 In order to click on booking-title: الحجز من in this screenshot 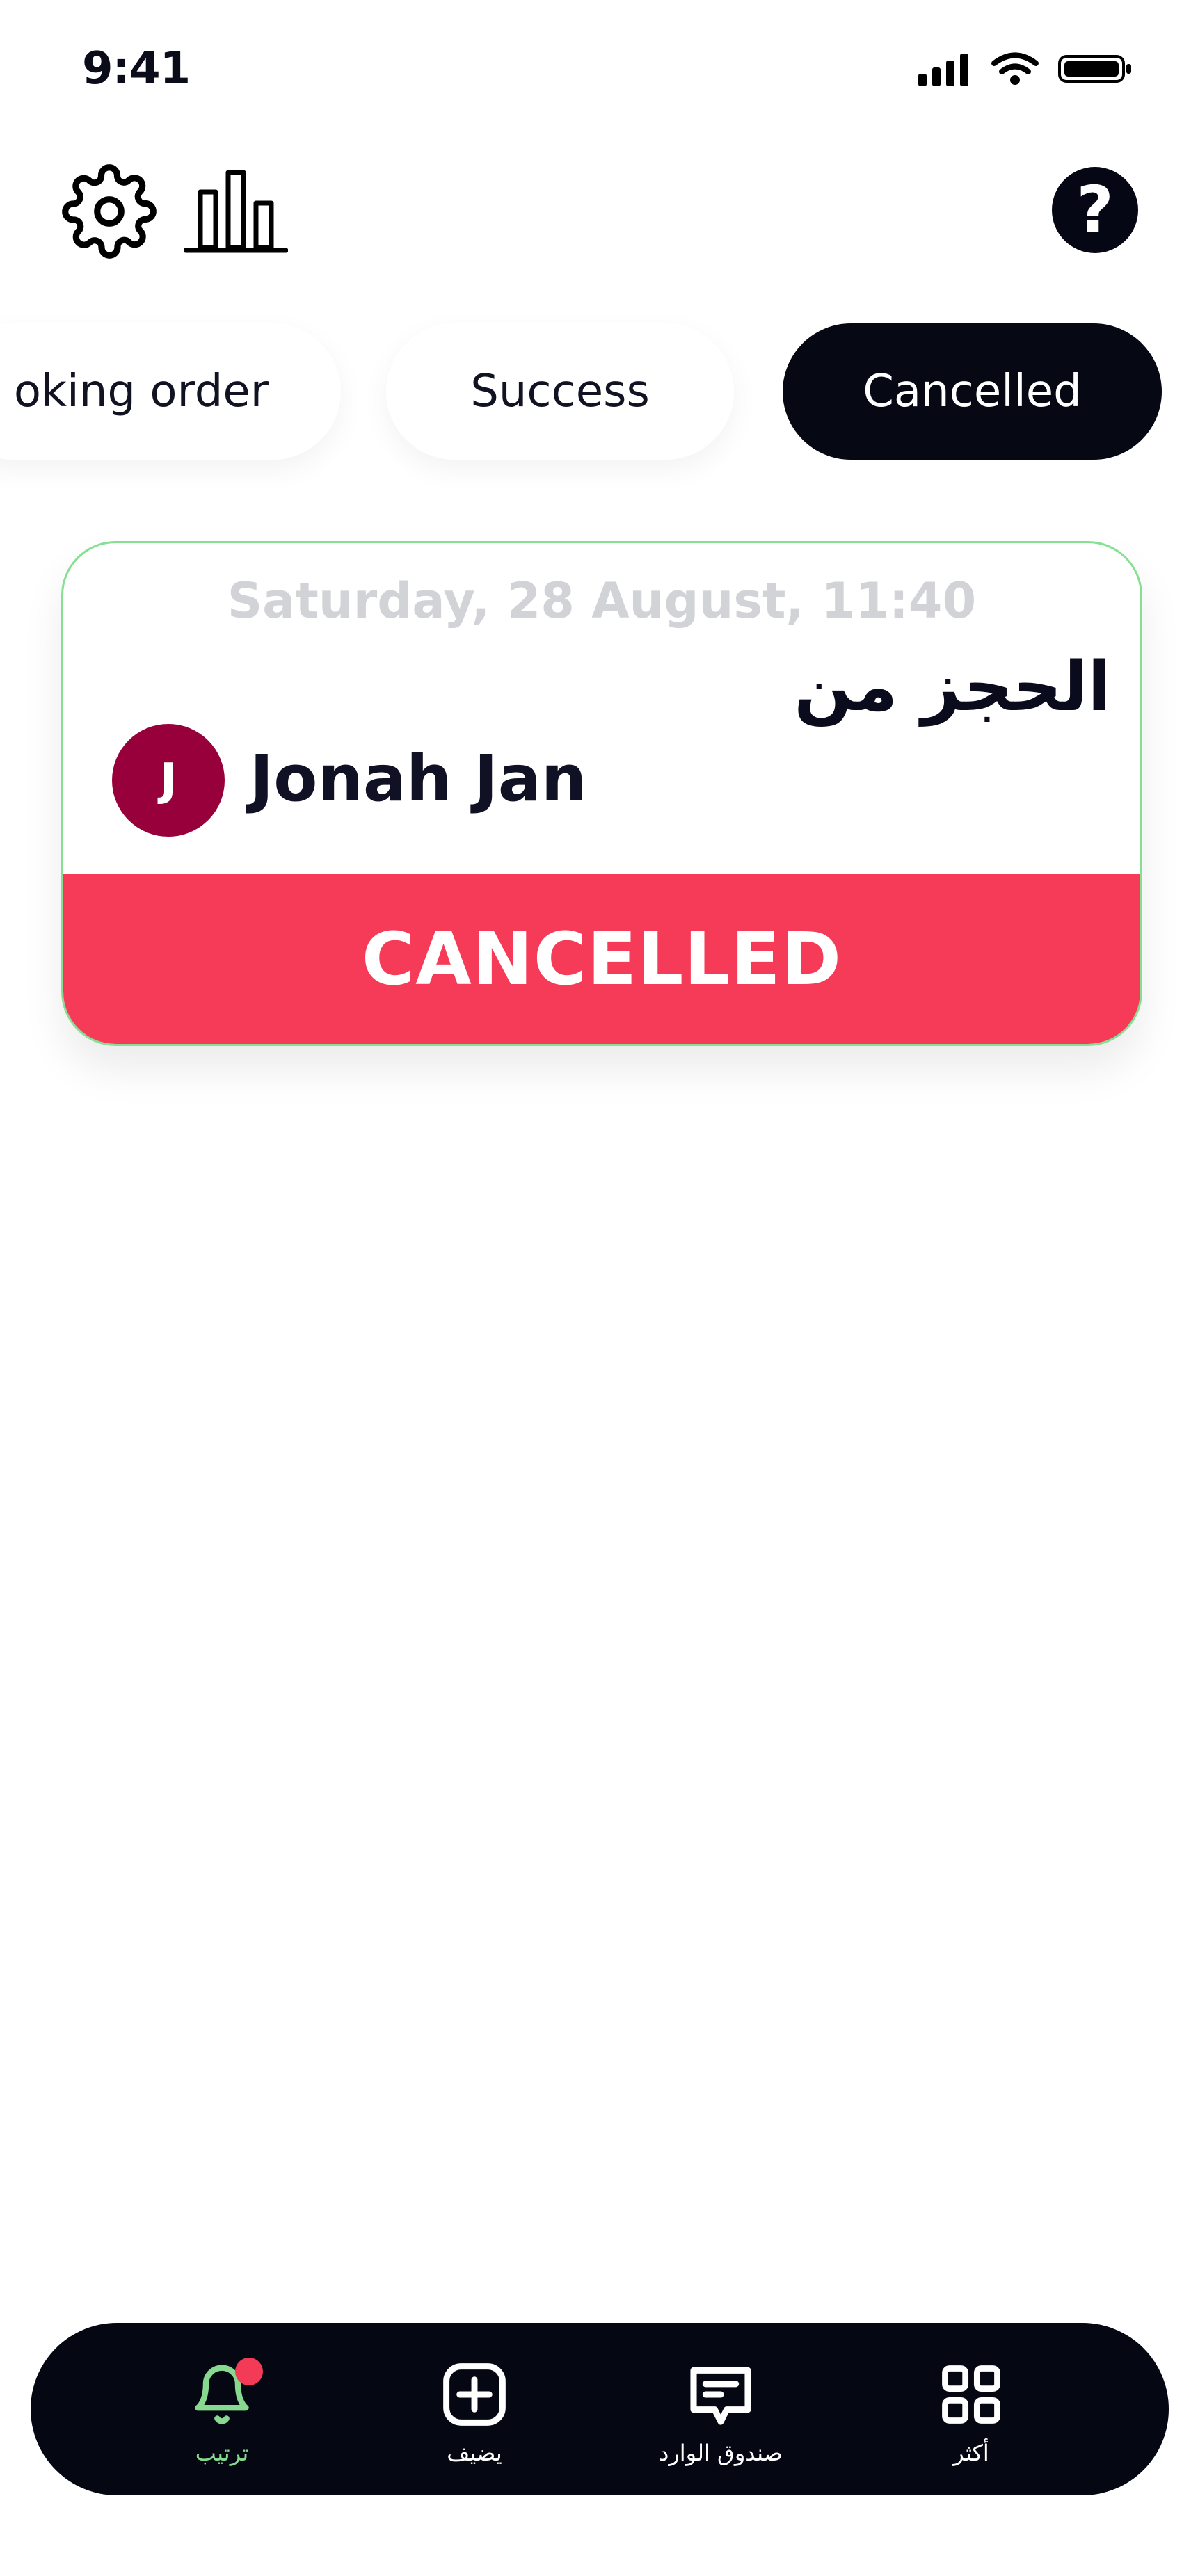, I will do `click(952, 687)`.